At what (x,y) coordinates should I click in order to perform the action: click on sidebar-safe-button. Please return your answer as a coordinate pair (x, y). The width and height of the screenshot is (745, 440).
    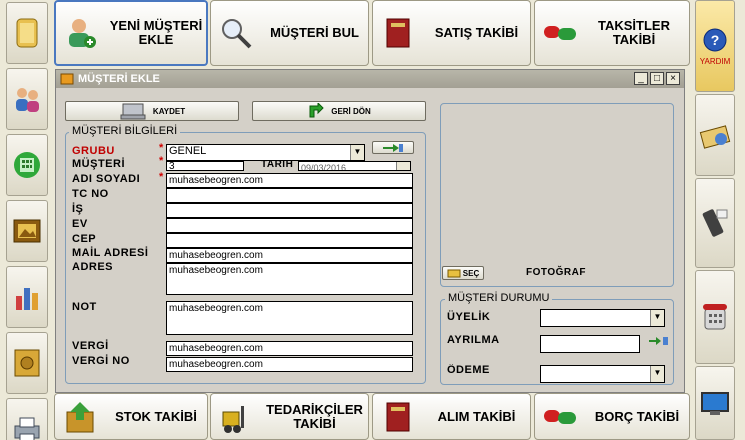
    Looking at the image, I should click on (27, 363).